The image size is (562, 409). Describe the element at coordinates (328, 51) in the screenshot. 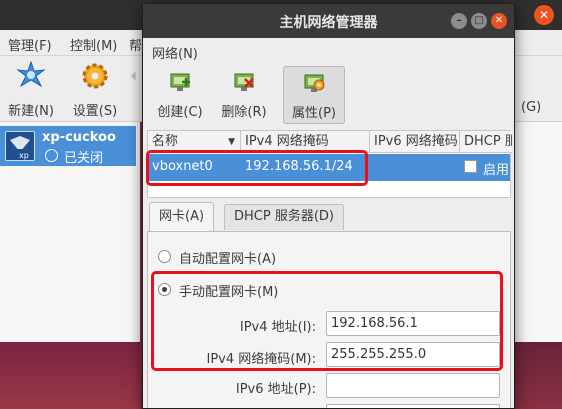

I see `dialog-menubar: 网络(N)` at that location.